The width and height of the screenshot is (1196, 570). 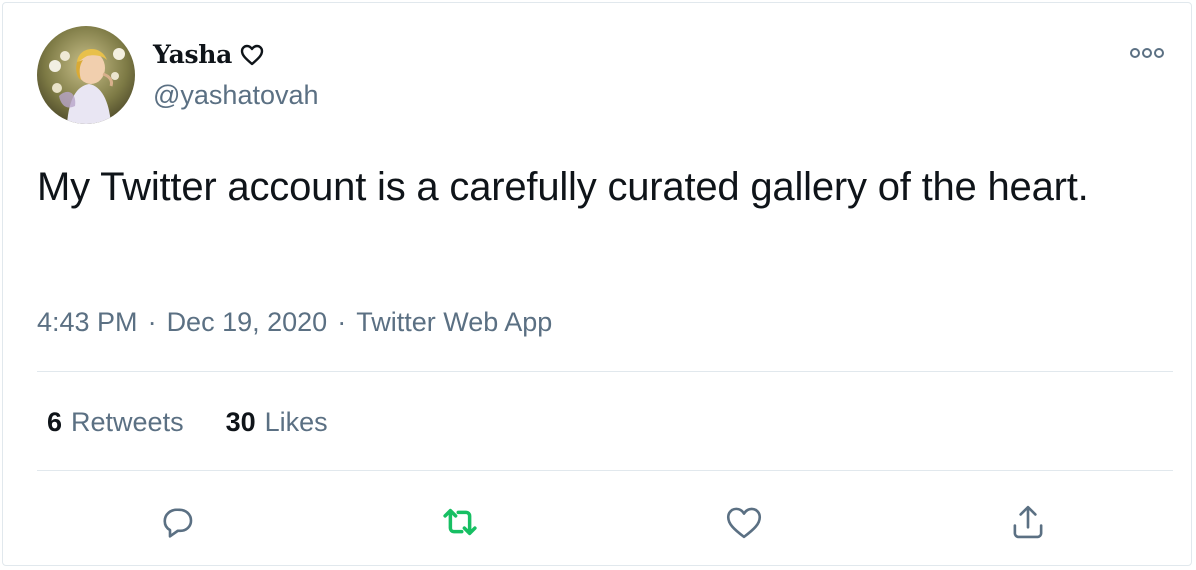 What do you see at coordinates (127, 422) in the screenshot?
I see `retweets-label: Retweets` at bounding box center [127, 422].